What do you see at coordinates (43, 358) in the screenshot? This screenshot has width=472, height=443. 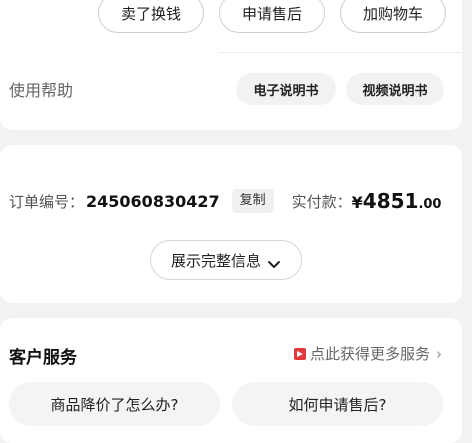 I see `service-title: 客户服务` at bounding box center [43, 358].